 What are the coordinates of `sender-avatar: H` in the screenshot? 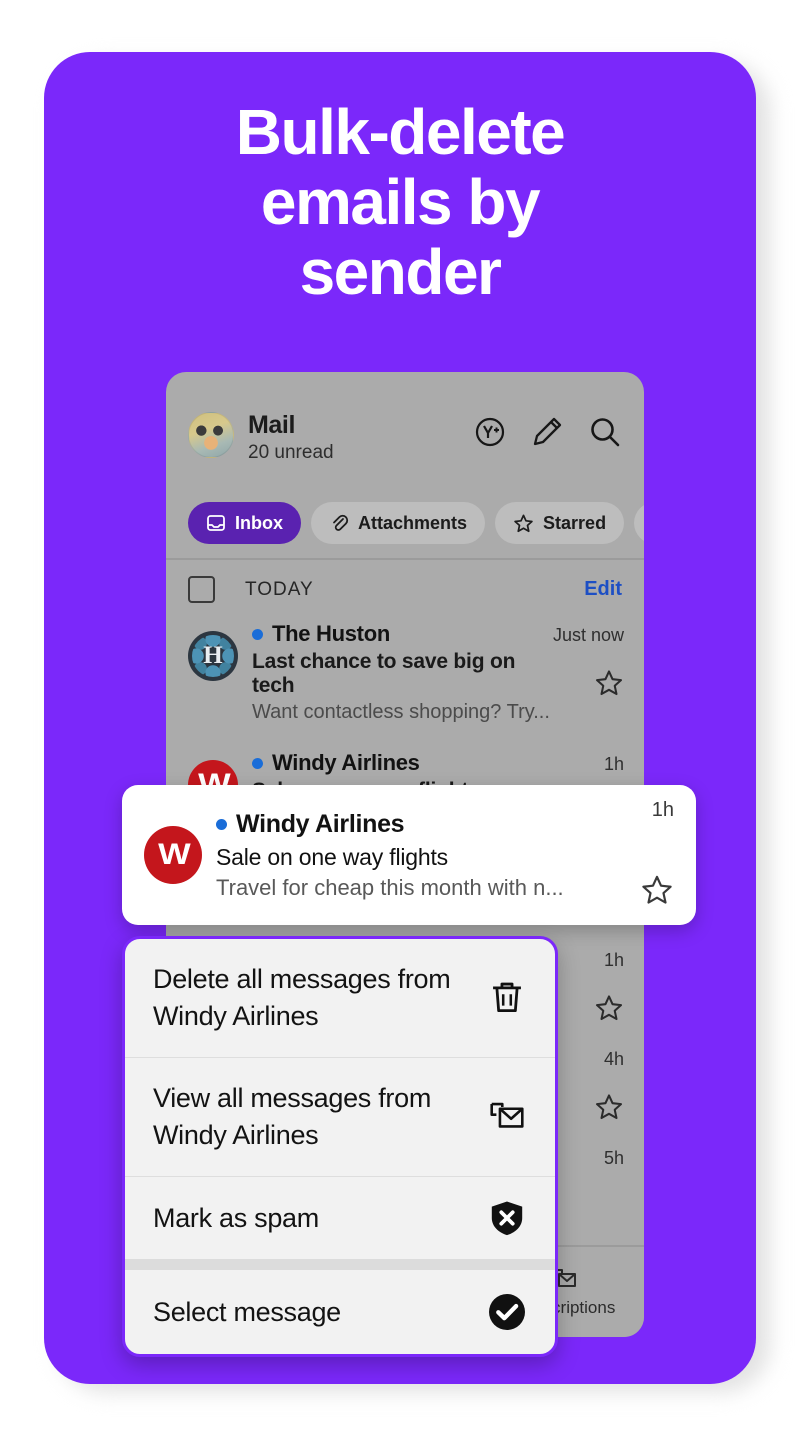 It's located at (213, 656).